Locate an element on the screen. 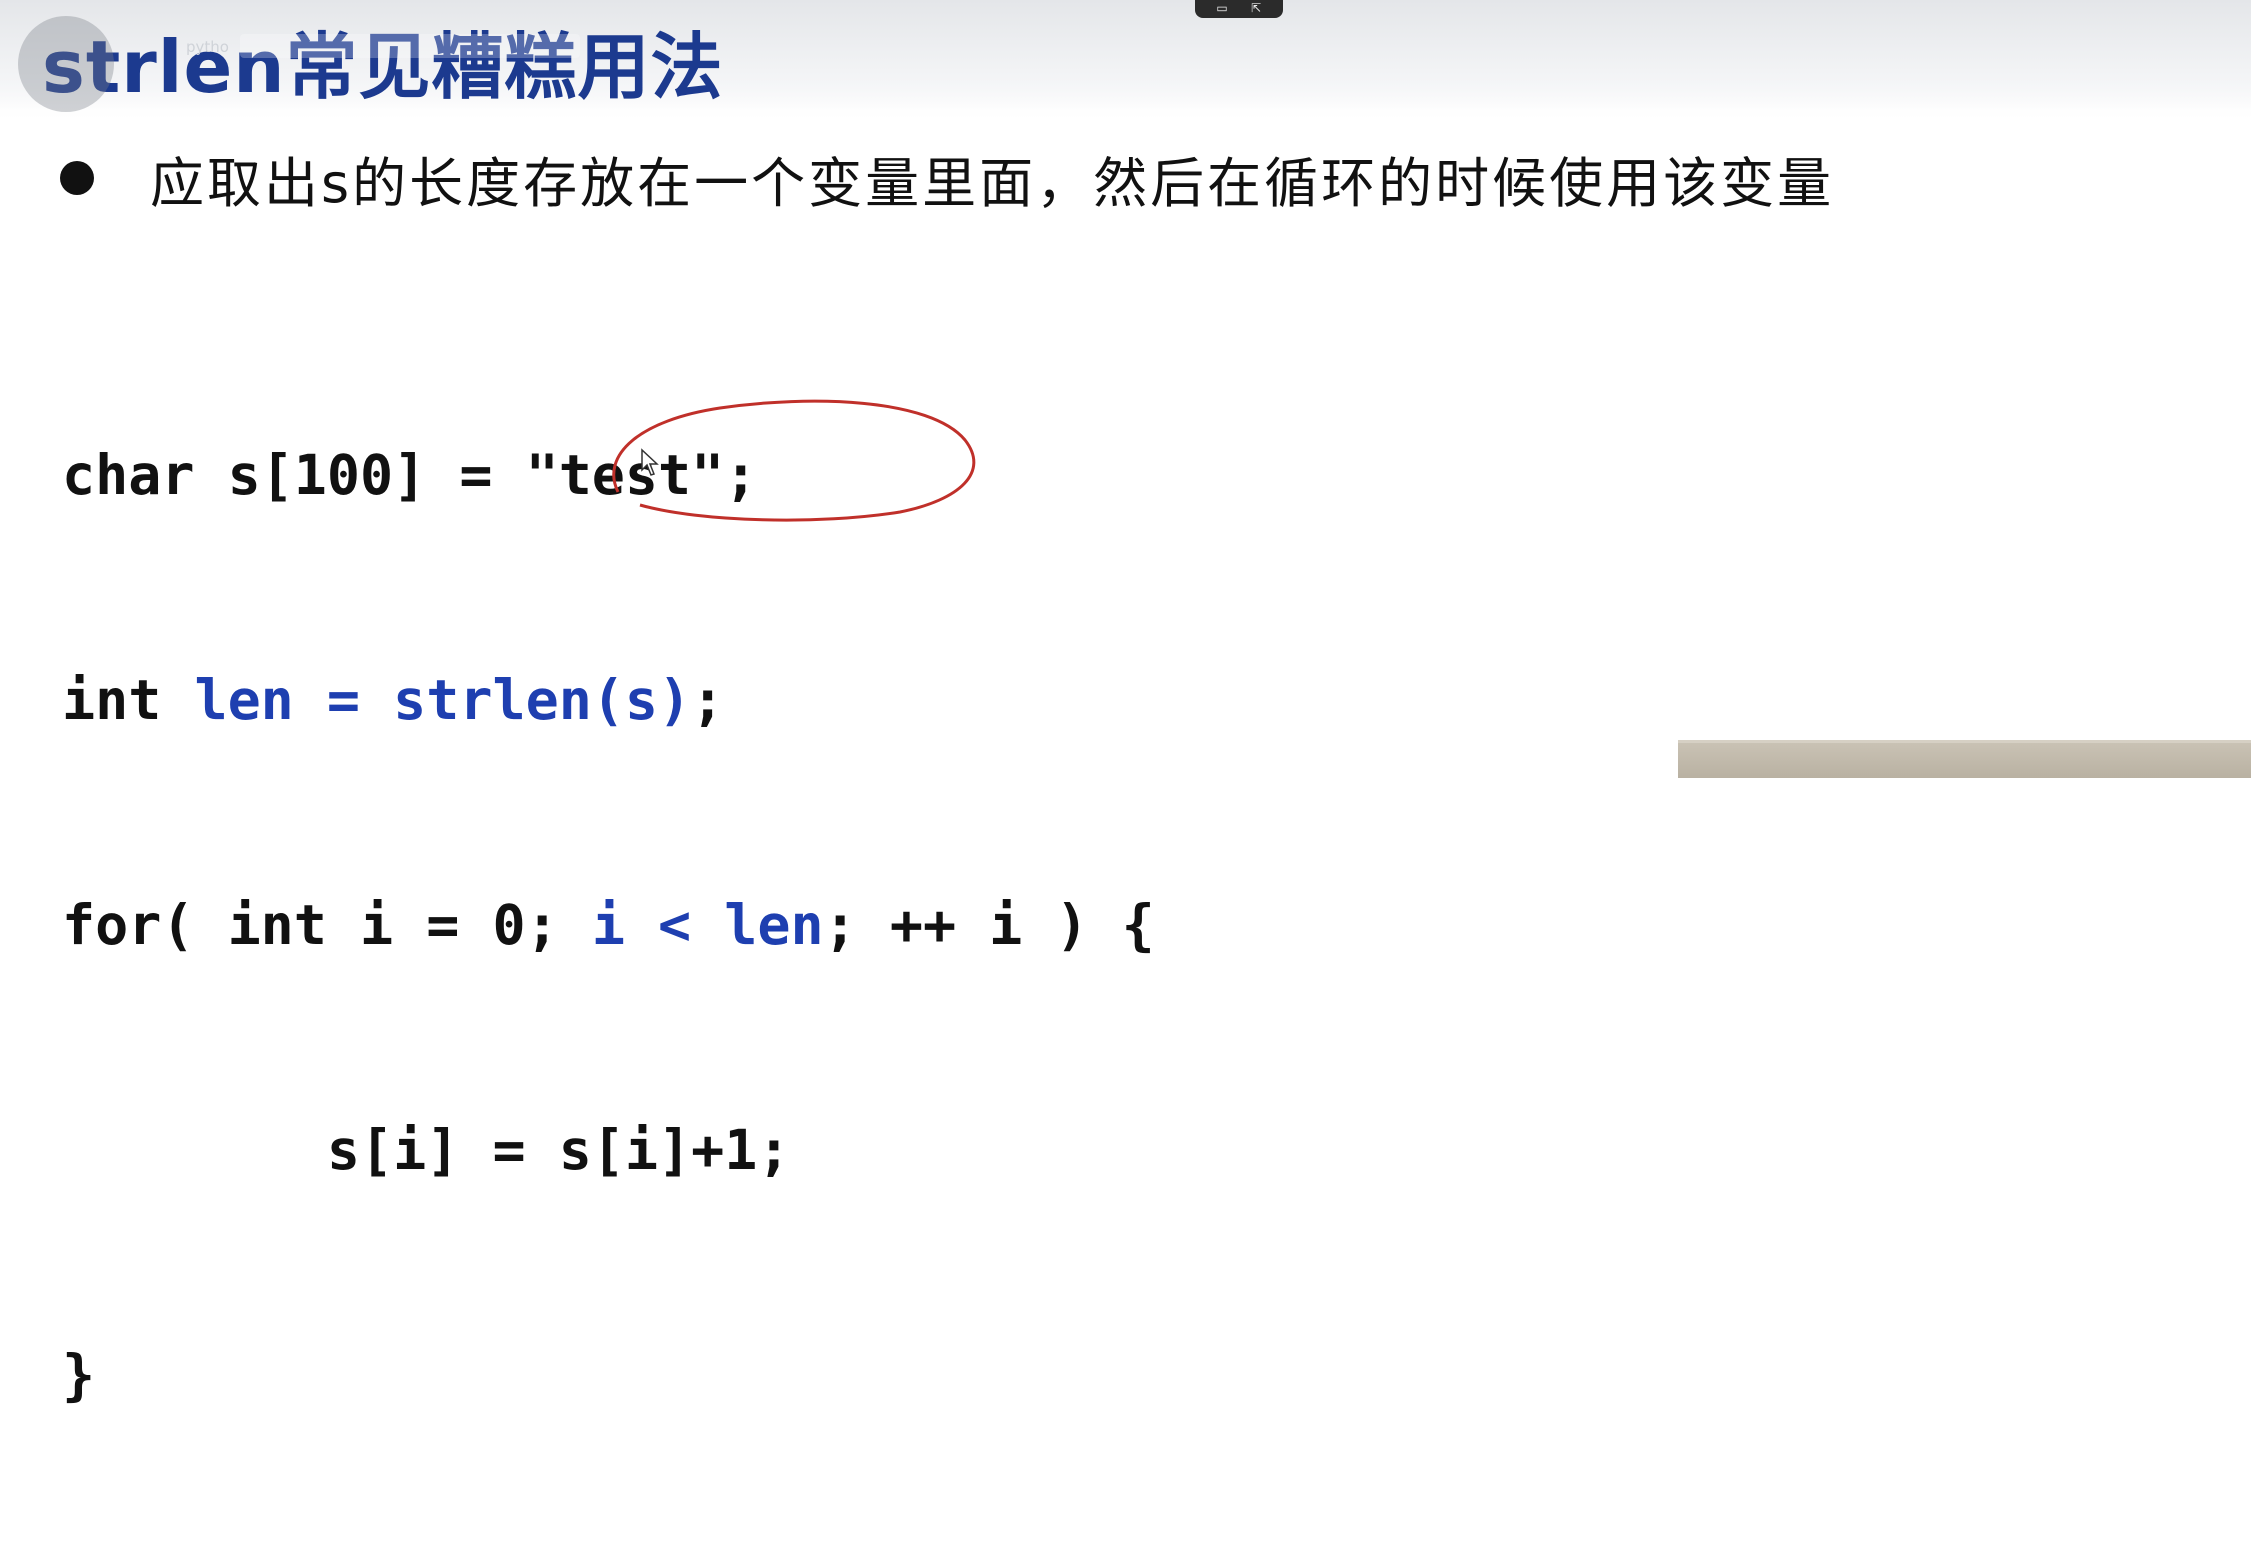 The image size is (2251, 1550). code-text: for( int i = 0; is located at coordinates (327, 925).